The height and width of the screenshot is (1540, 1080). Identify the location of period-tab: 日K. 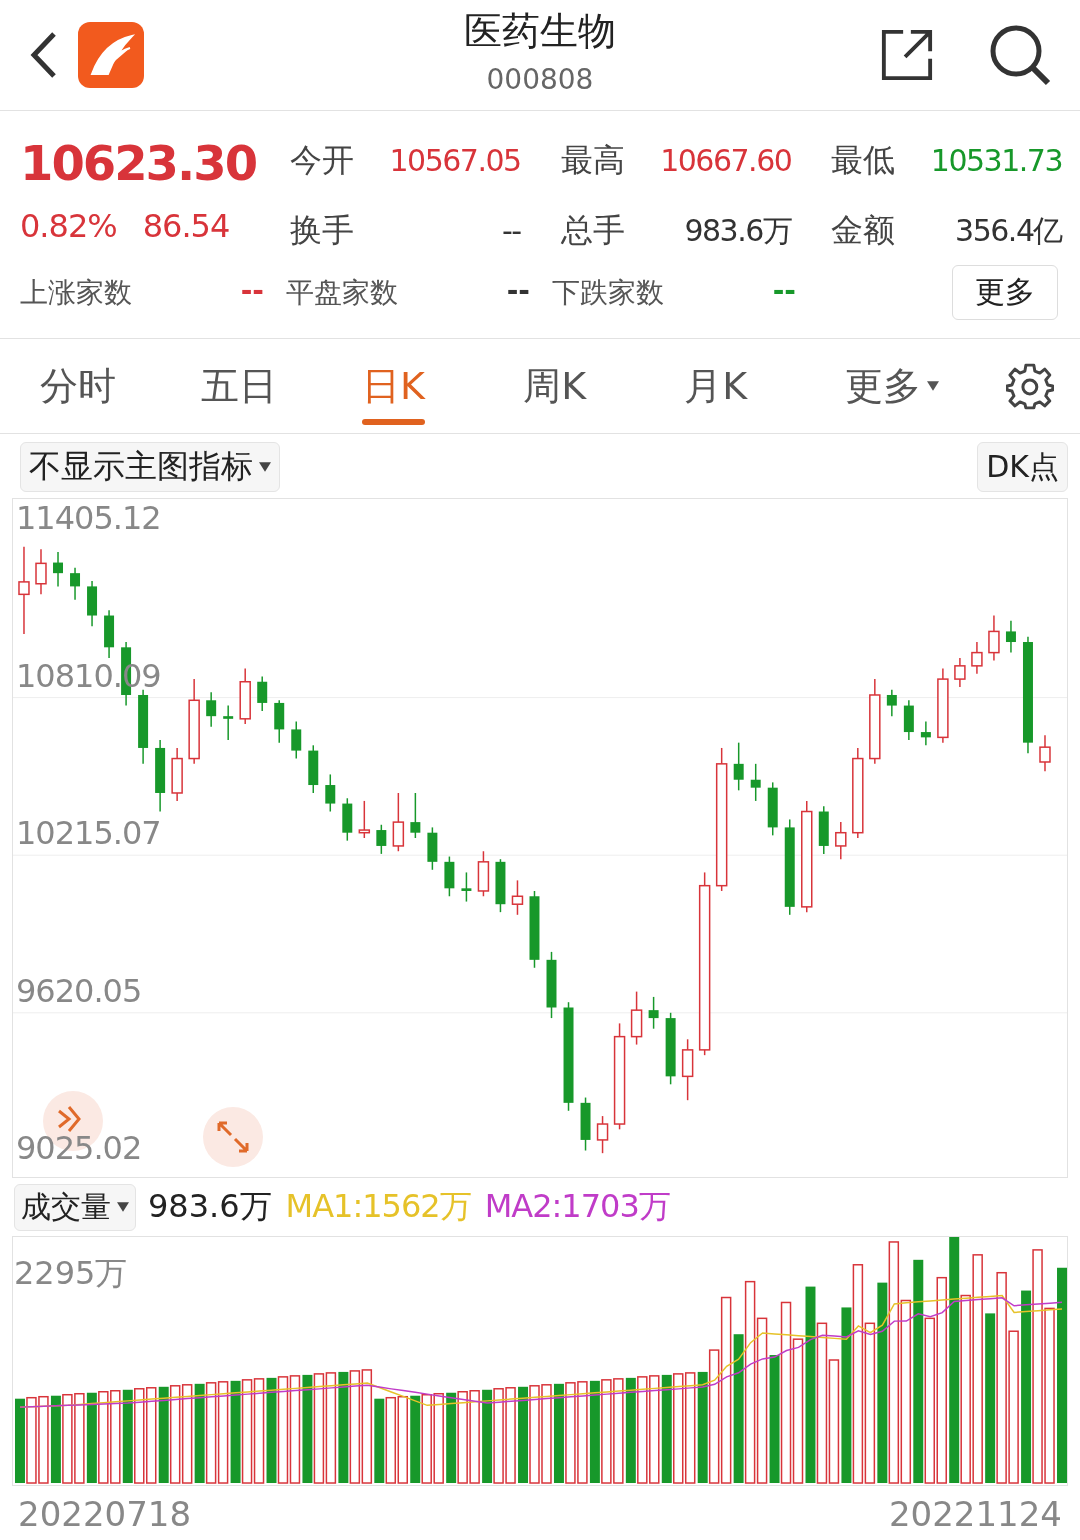
(393, 386).